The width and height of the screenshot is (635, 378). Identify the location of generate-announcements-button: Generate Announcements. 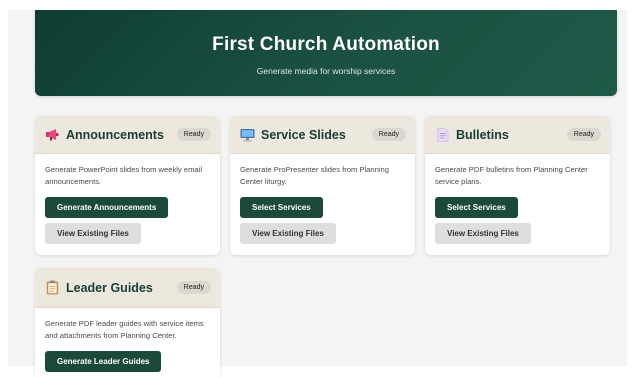
(107, 207).